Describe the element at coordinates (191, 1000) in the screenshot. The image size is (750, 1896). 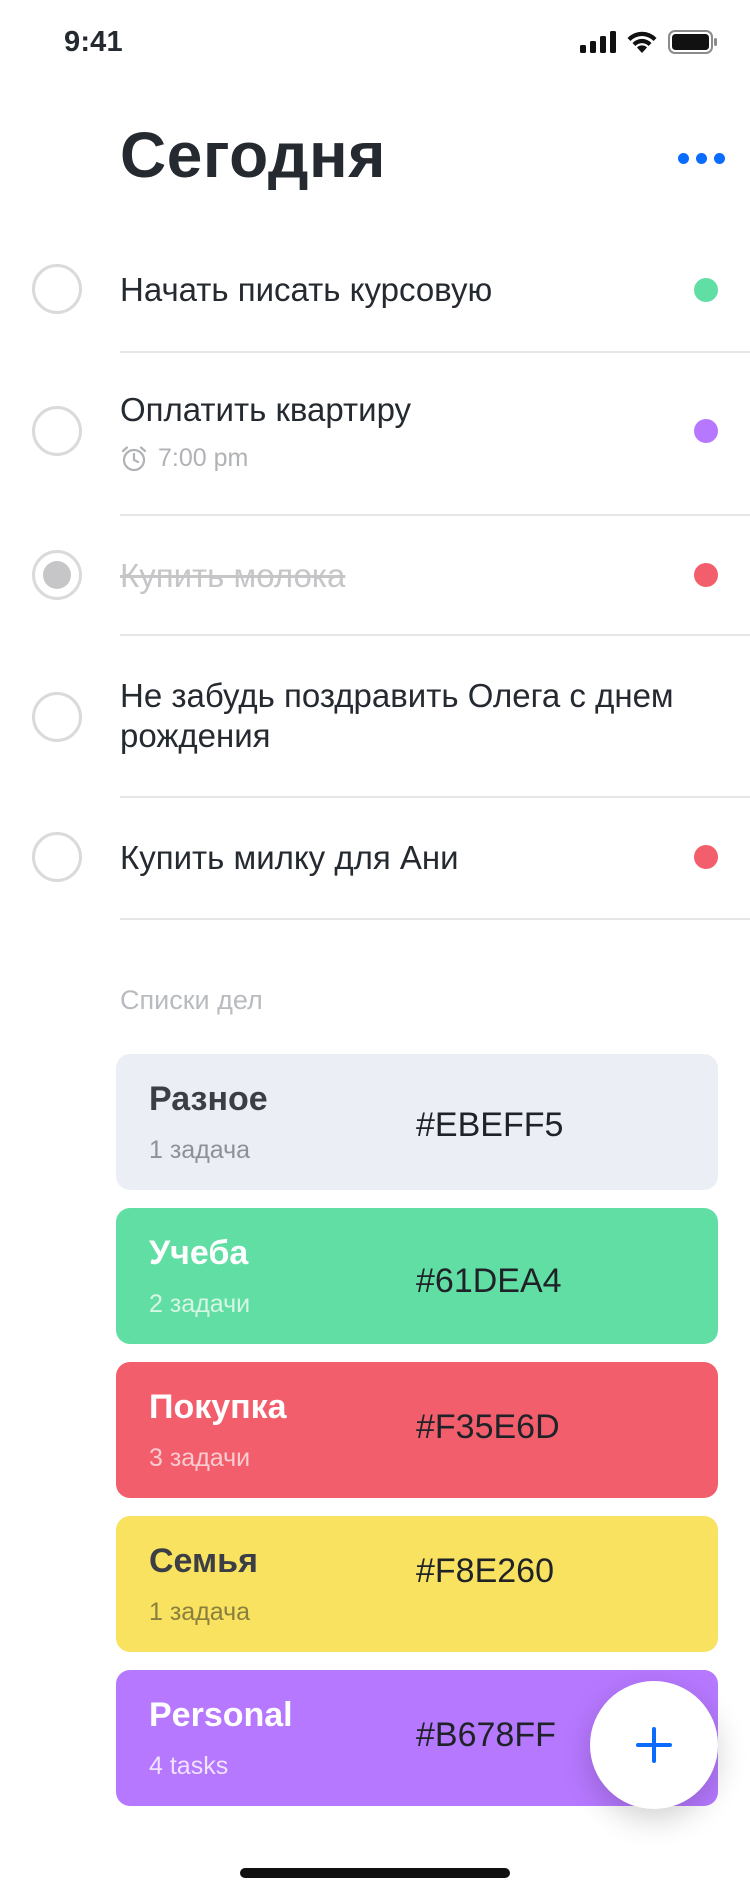
I see `lists-section-label: Списки дел` at that location.